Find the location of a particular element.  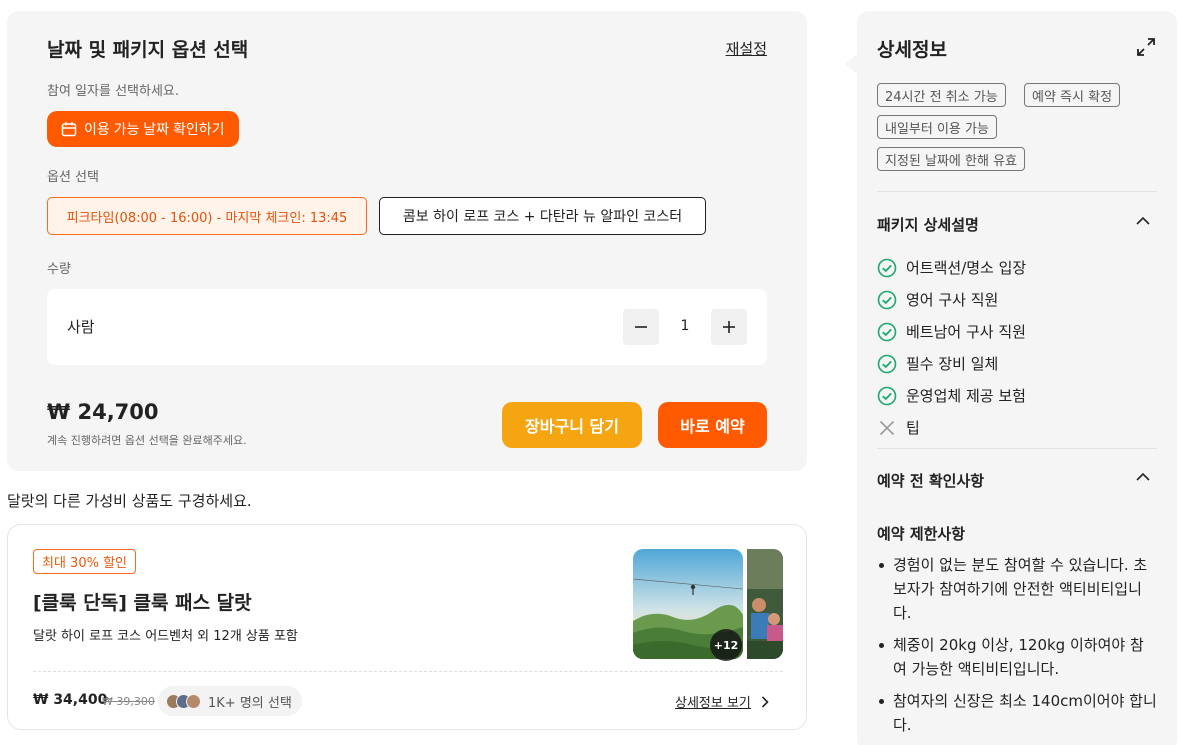

add-to-cart-button: 장바구니 담기 is located at coordinates (572, 425).